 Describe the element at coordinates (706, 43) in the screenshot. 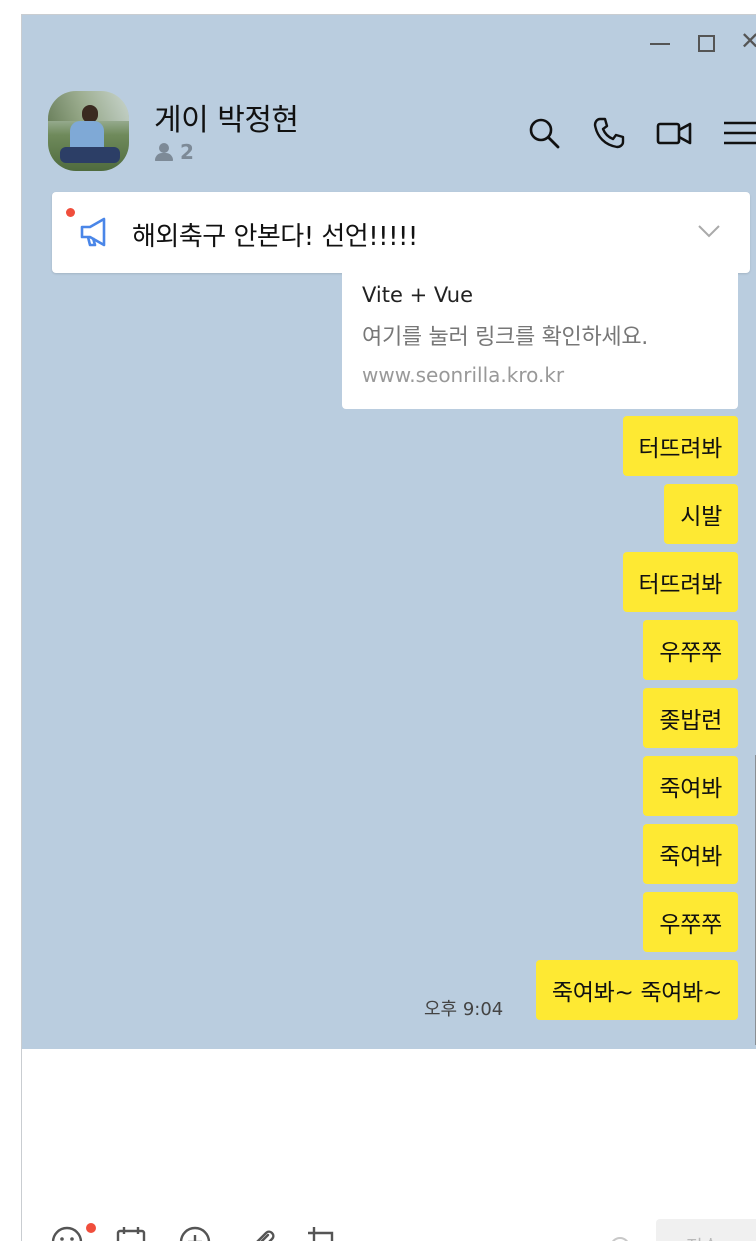

I see `maximize-icon` at that location.